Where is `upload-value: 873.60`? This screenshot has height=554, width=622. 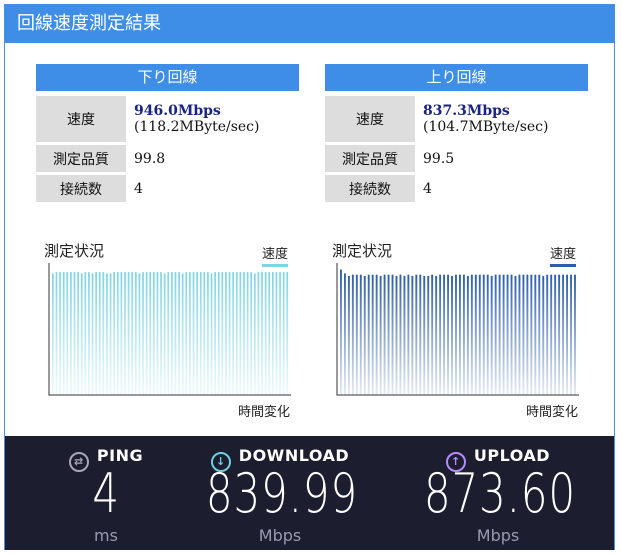 upload-value: 873.60 is located at coordinates (499, 493).